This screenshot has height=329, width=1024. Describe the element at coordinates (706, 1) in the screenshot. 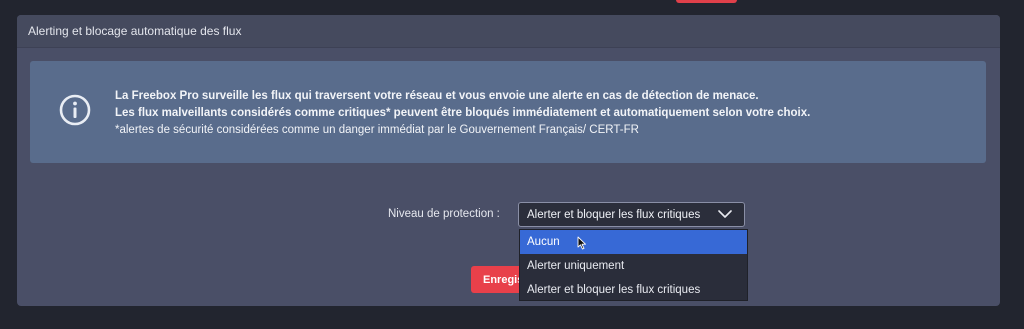

I see `top-red-tab` at that location.